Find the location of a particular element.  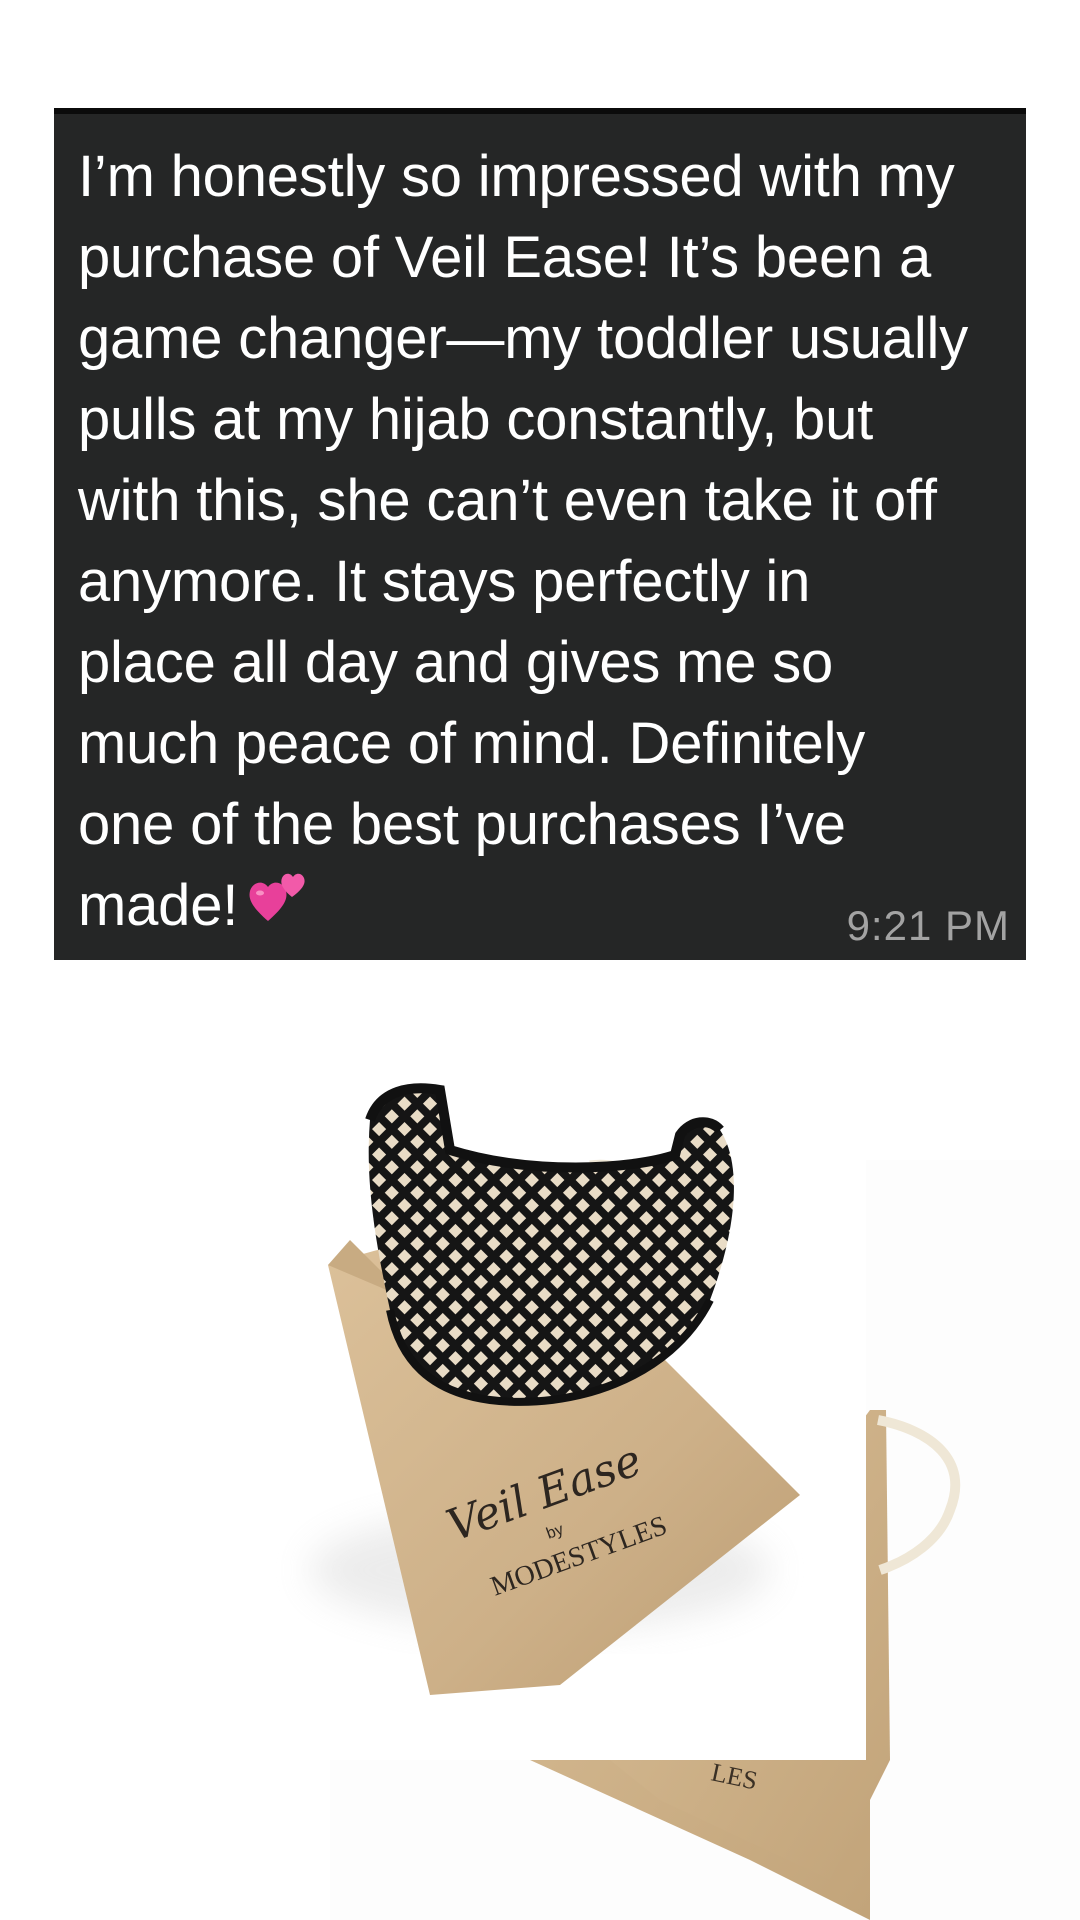

bubble-top-edge is located at coordinates (540, 111).